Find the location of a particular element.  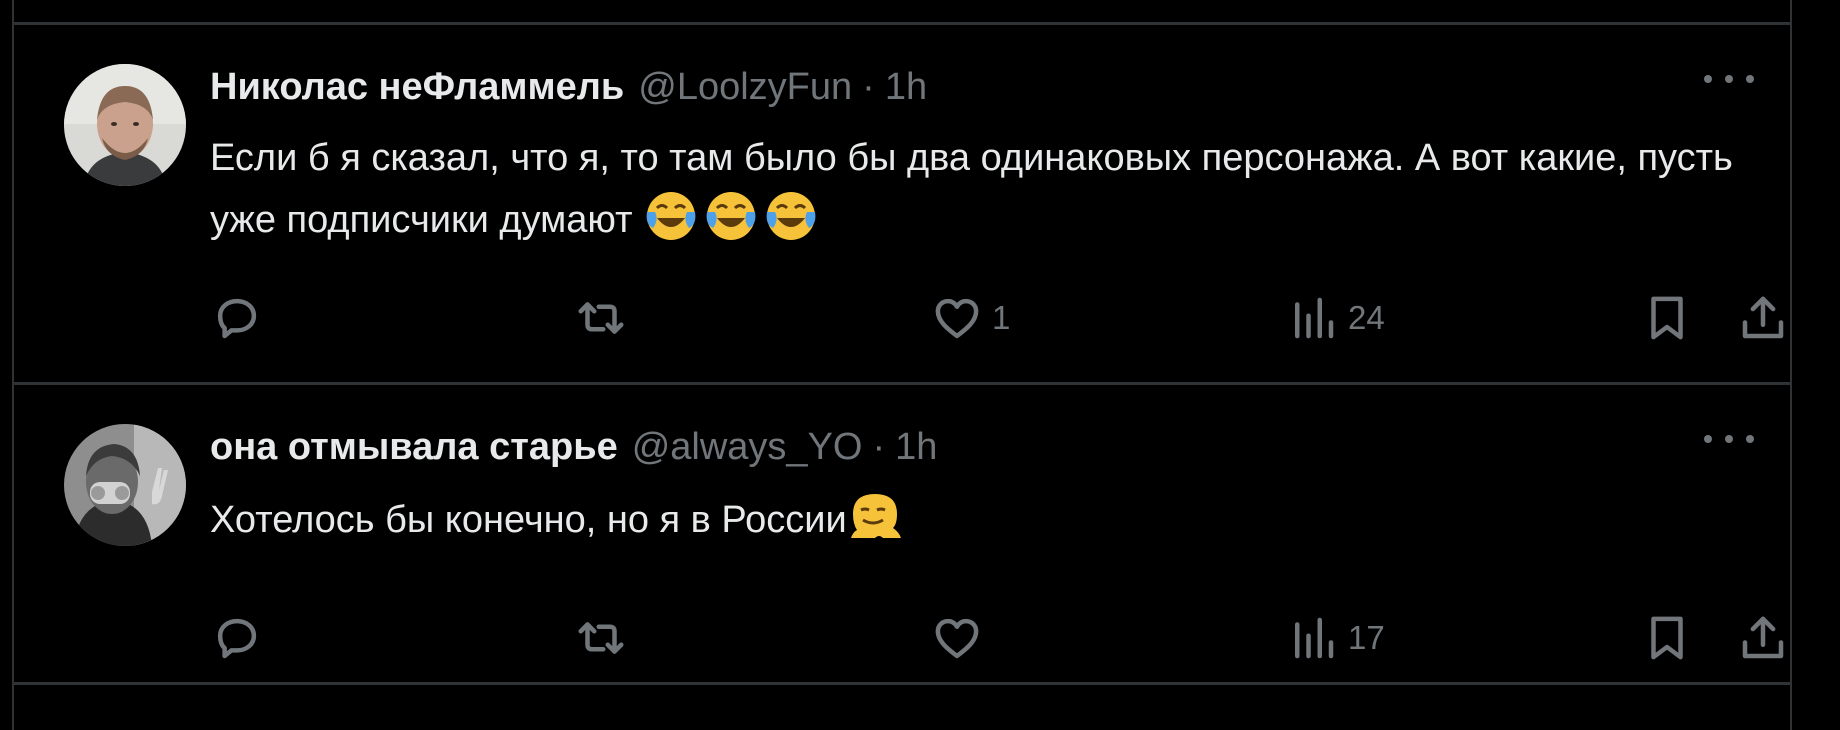

tweet-header: Николас неФламмель @LoolzyFun · 1h is located at coordinates (960, 87).